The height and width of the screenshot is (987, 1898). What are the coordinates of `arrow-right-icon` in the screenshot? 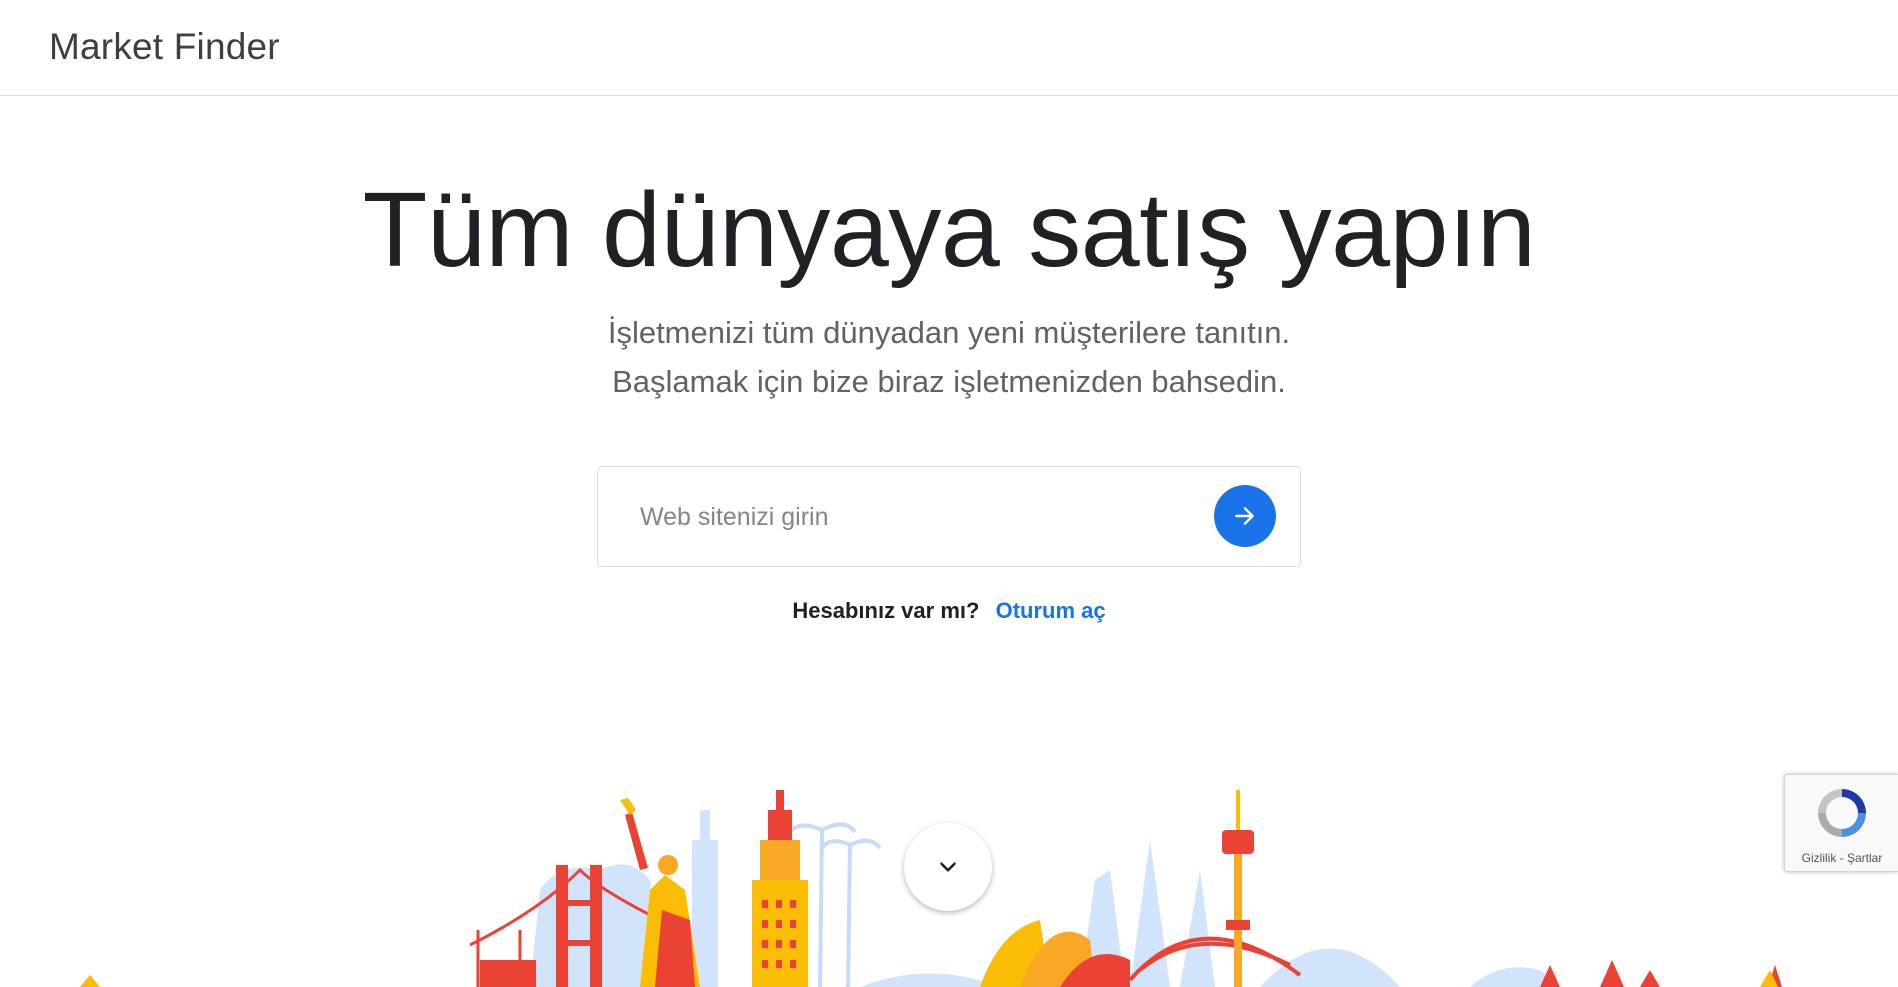 It's located at (1244, 516).